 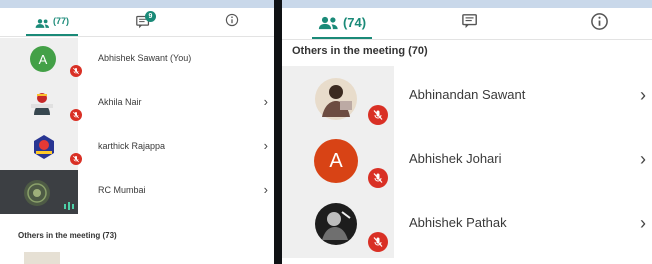 I want to click on tab-chat, so click(x=470, y=23).